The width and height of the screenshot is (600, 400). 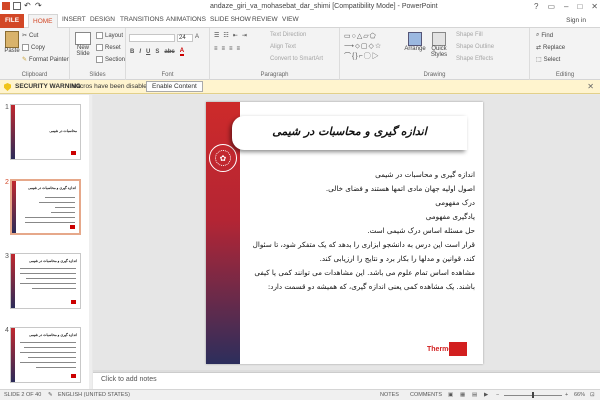 What do you see at coordinates (538, 35) in the screenshot?
I see `find-icon: ⌕` at bounding box center [538, 35].